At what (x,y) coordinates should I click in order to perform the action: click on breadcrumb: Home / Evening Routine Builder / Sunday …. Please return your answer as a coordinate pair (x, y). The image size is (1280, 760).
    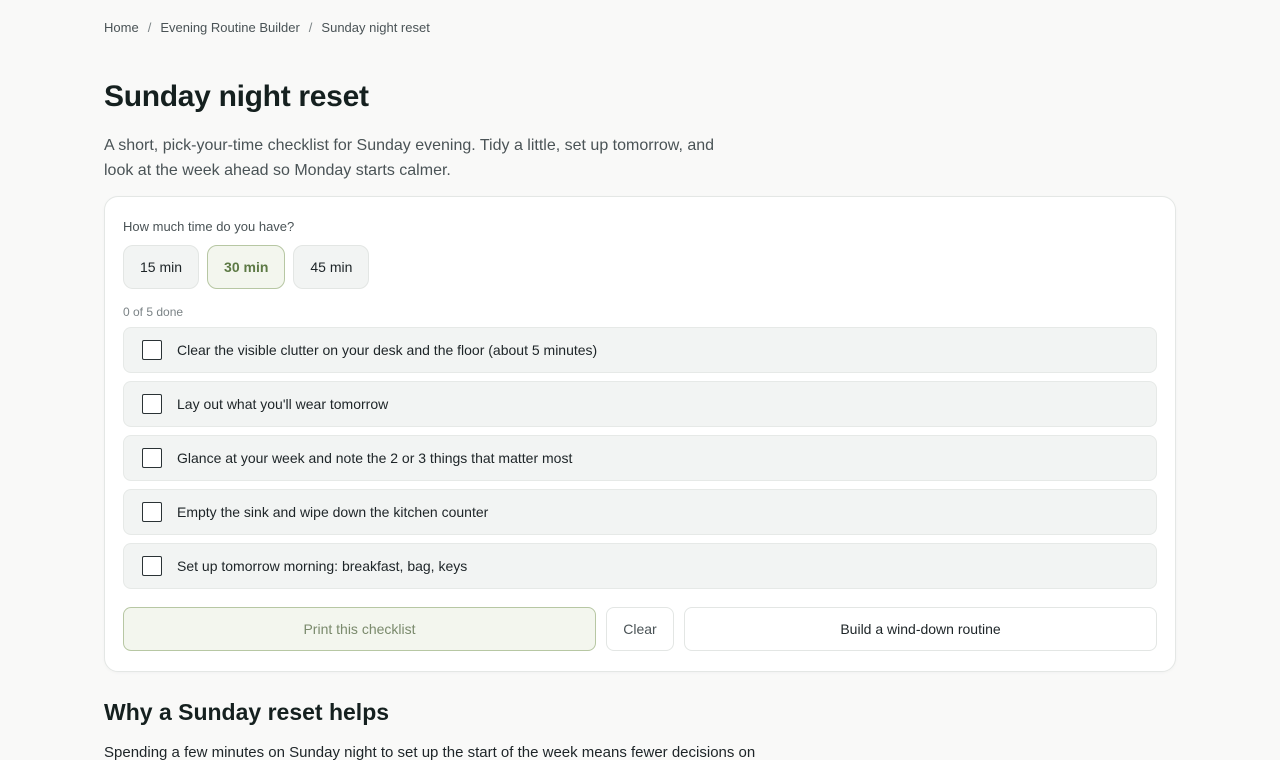
    Looking at the image, I should click on (267, 27).